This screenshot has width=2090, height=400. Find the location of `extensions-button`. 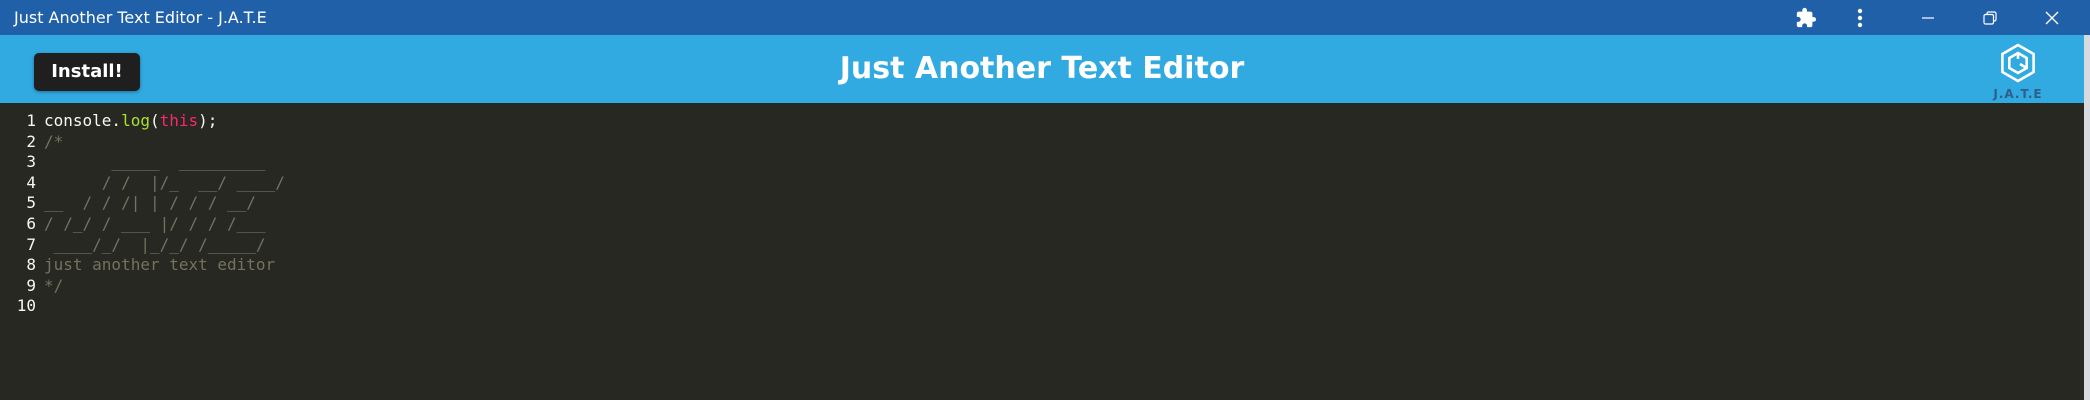

extensions-button is located at coordinates (1806, 17).